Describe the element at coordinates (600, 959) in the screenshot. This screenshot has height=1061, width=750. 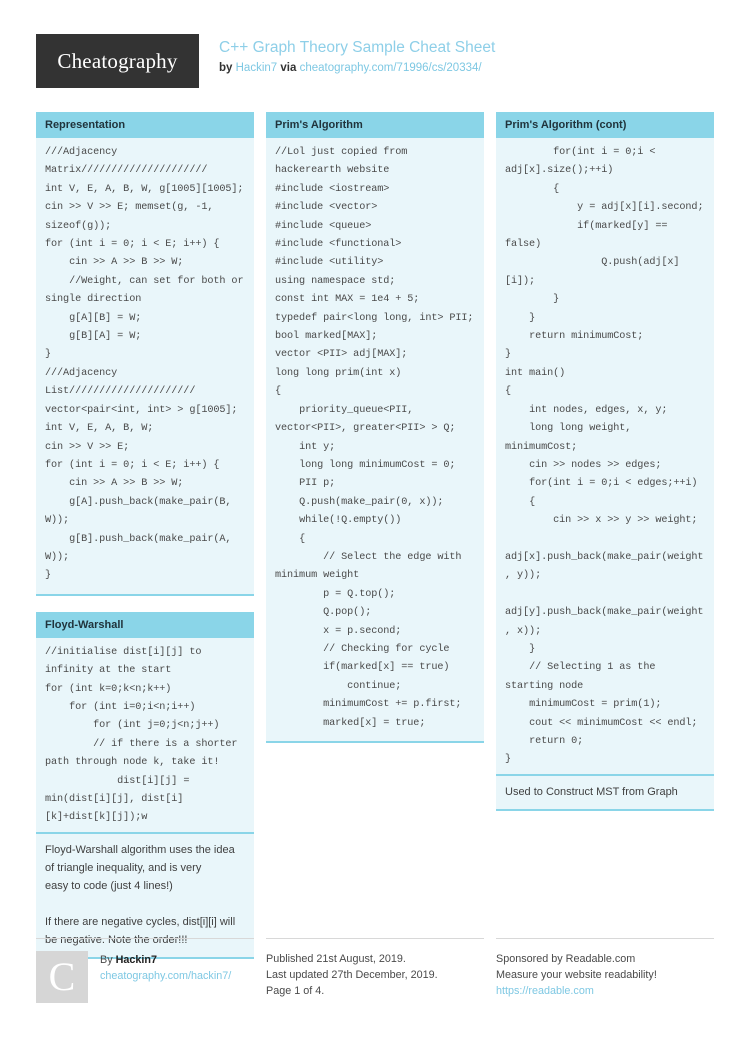
I see `sponsor-name: Readable.com` at that location.